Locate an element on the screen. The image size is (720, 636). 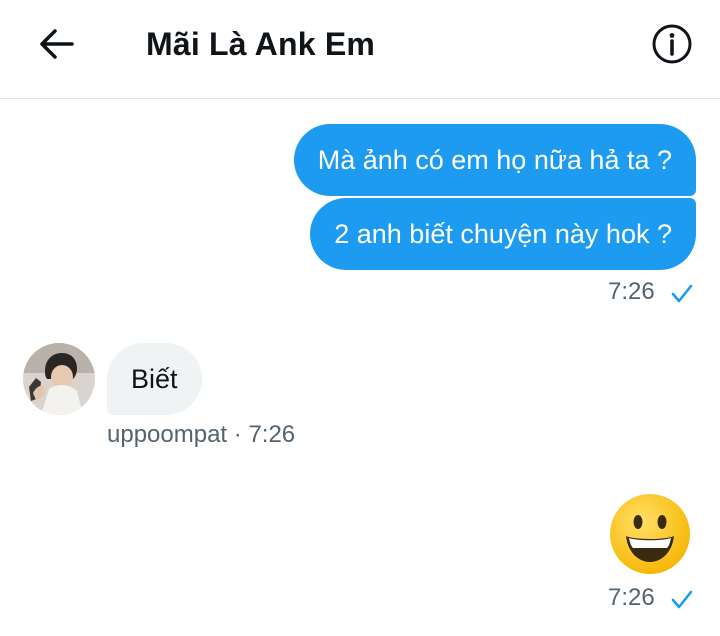
incoming-message-meta: uppoompat · 7:26 is located at coordinates (201, 435).